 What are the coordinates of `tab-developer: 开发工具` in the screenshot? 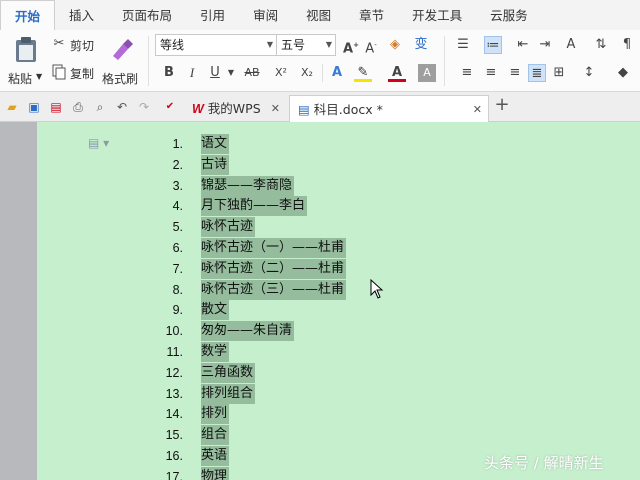 It's located at (437, 15).